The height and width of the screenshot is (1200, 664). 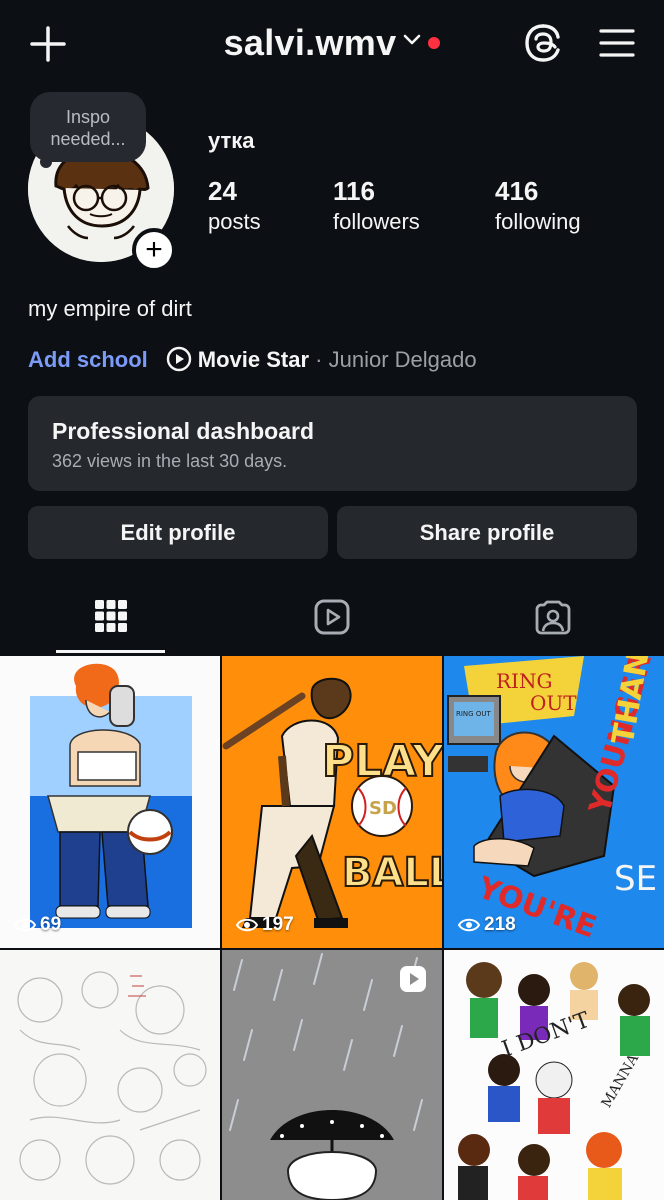 I want to click on display-name: утка, so click(x=231, y=140).